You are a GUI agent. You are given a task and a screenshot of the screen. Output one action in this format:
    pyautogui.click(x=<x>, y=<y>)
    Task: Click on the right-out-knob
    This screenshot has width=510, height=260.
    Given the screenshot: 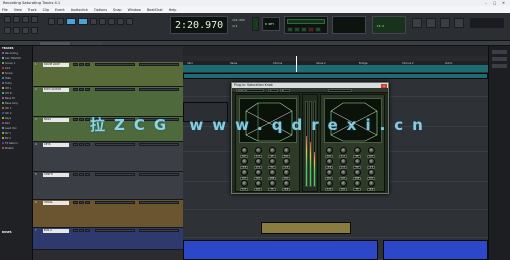 What is the action you would take?
    pyautogui.click(x=371, y=150)
    